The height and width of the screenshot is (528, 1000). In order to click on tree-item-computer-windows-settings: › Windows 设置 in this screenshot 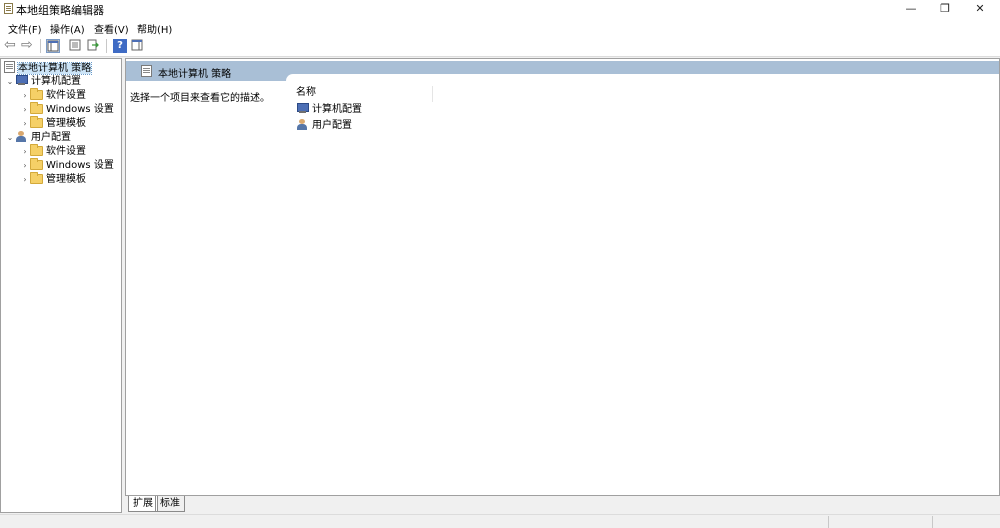, I will do `click(67, 109)`.